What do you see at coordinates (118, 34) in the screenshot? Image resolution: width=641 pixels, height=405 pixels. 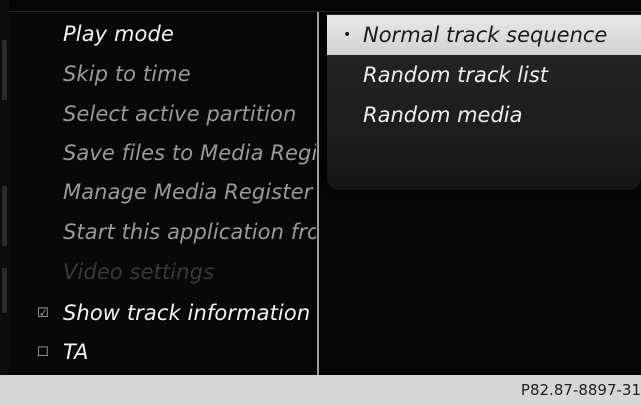 I see `menu-item-label: Play mode` at bounding box center [118, 34].